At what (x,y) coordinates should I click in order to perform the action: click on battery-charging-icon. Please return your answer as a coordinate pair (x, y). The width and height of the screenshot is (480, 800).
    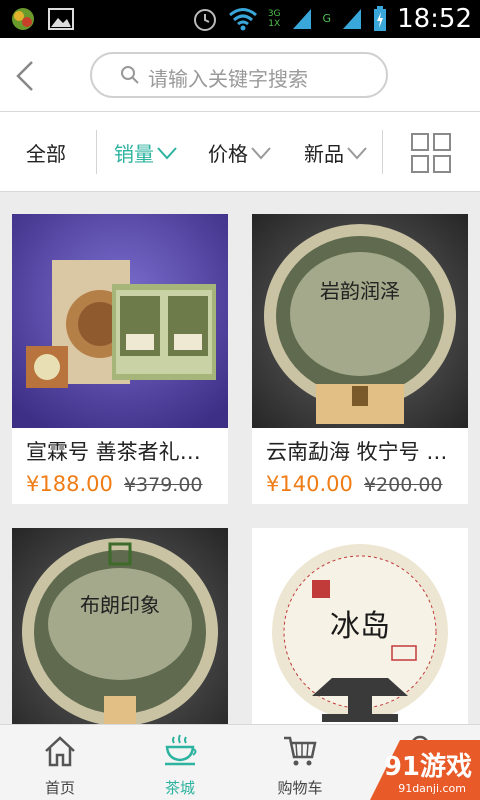
    Looking at the image, I should click on (380, 18).